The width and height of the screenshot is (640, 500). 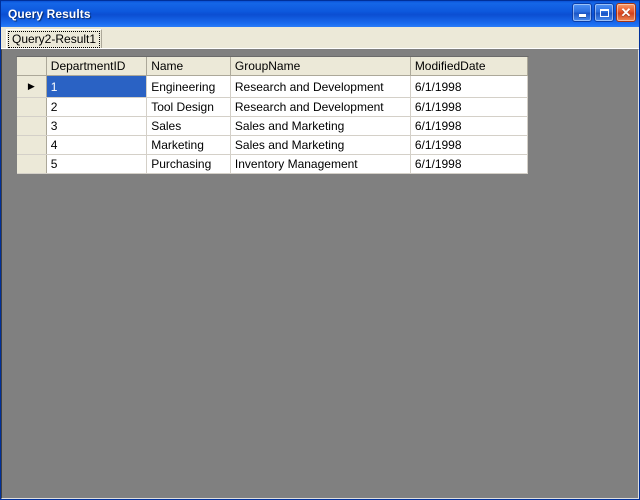 I want to click on tab-query2-result1: Query2-Result1, so click(x=54, y=38).